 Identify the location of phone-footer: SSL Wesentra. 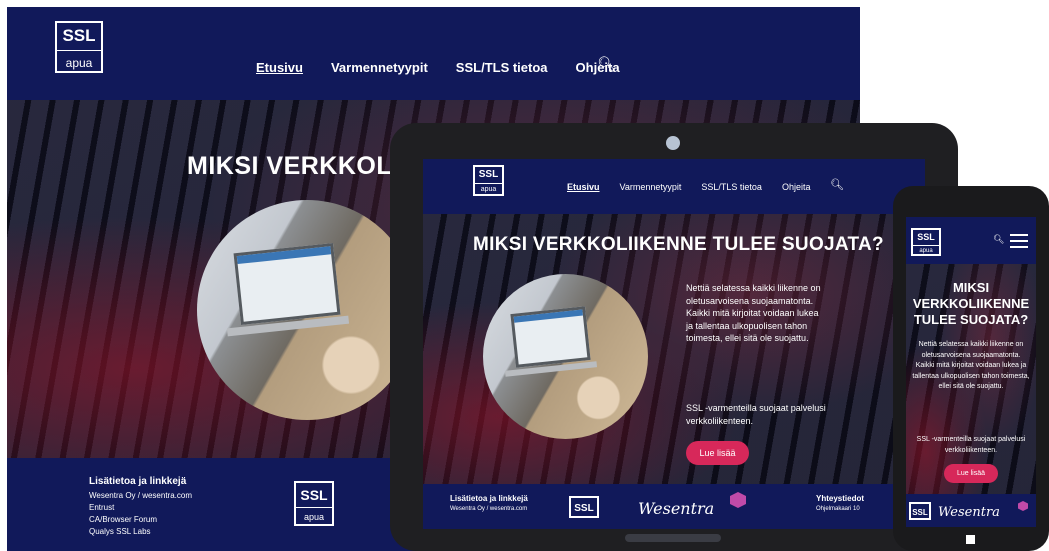
(971, 510).